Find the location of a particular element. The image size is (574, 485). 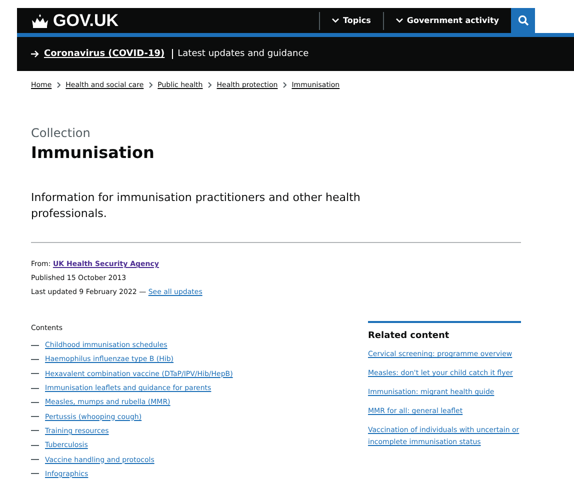

arrow-icon is located at coordinates (35, 54).